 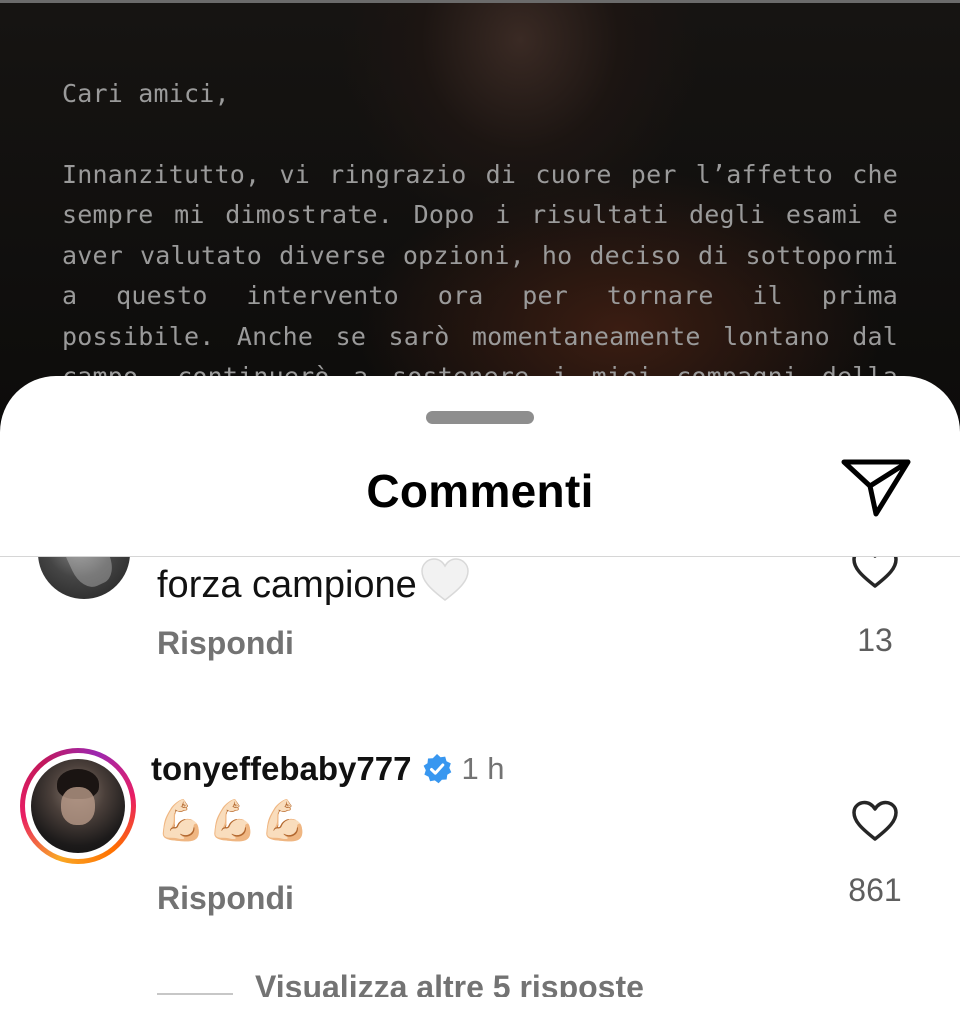 What do you see at coordinates (438, 769) in the screenshot?
I see `verified-badge-icon` at bounding box center [438, 769].